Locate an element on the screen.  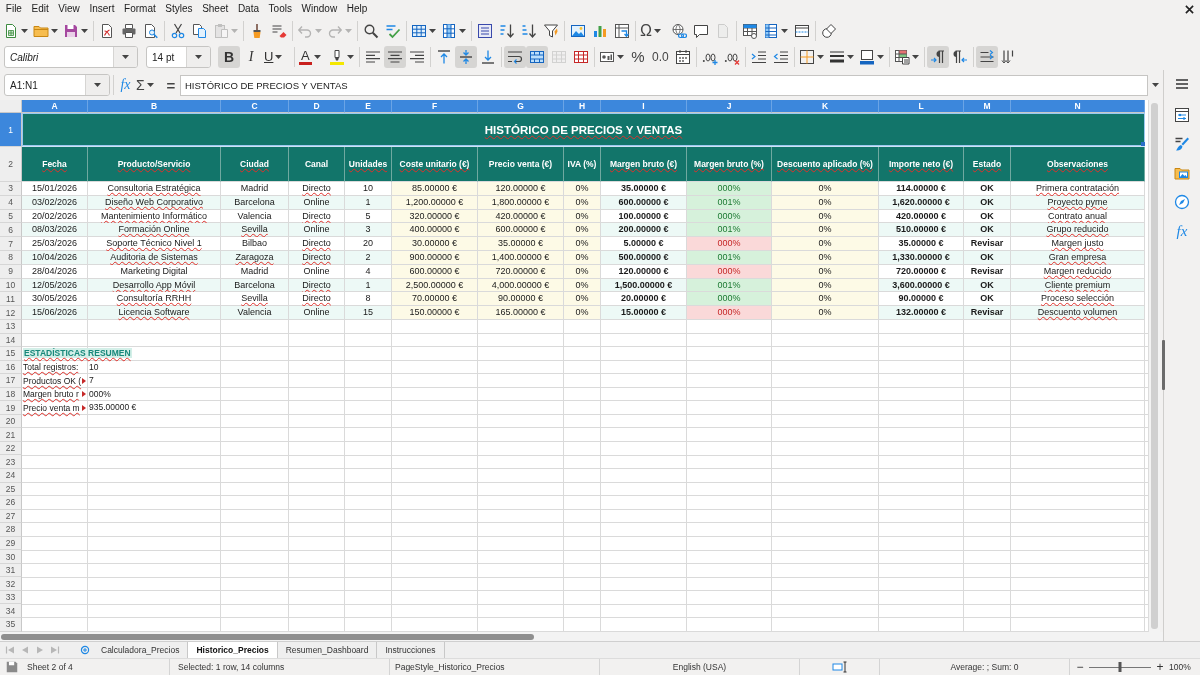
column-header: I is located at coordinates (644, 106).